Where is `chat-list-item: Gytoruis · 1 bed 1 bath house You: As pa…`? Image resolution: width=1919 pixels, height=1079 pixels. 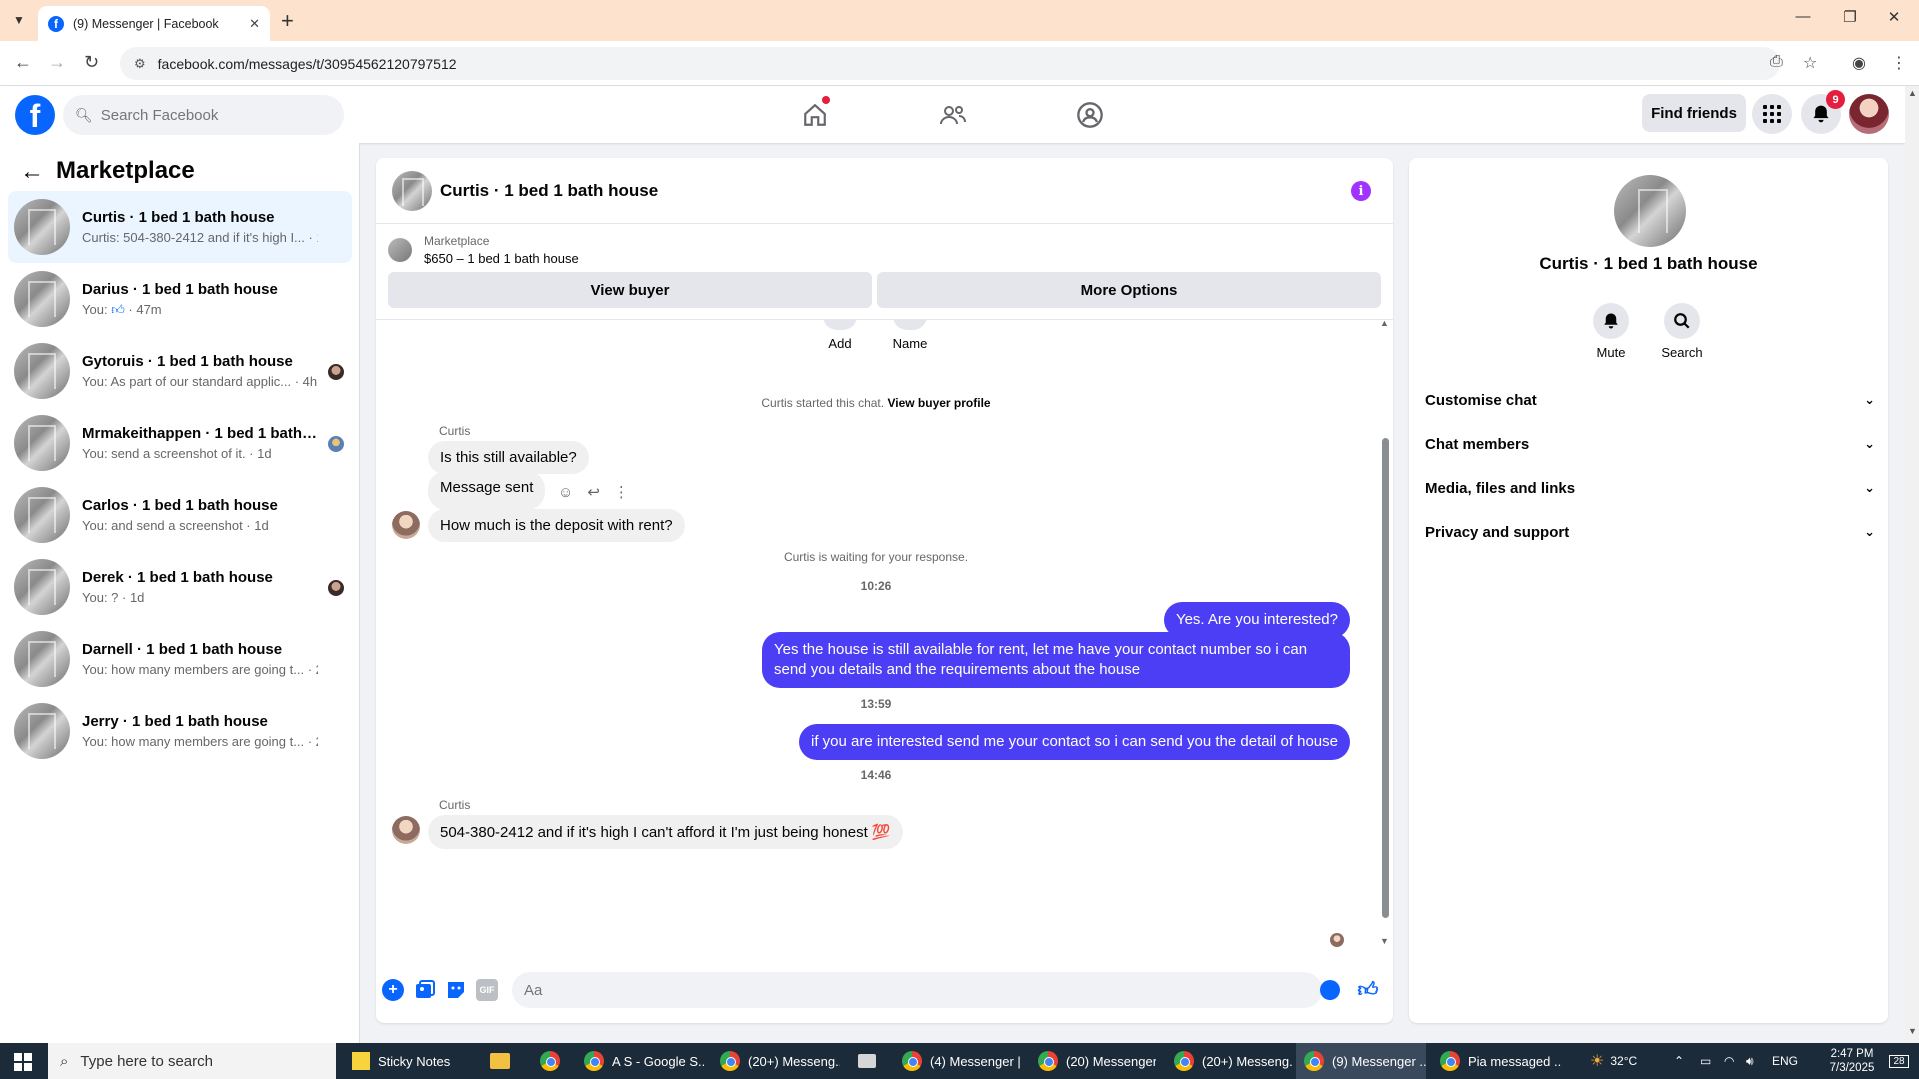
chat-list-item: Gytoruis · 1 bed 1 bath house You: As pa… is located at coordinates (180, 371).